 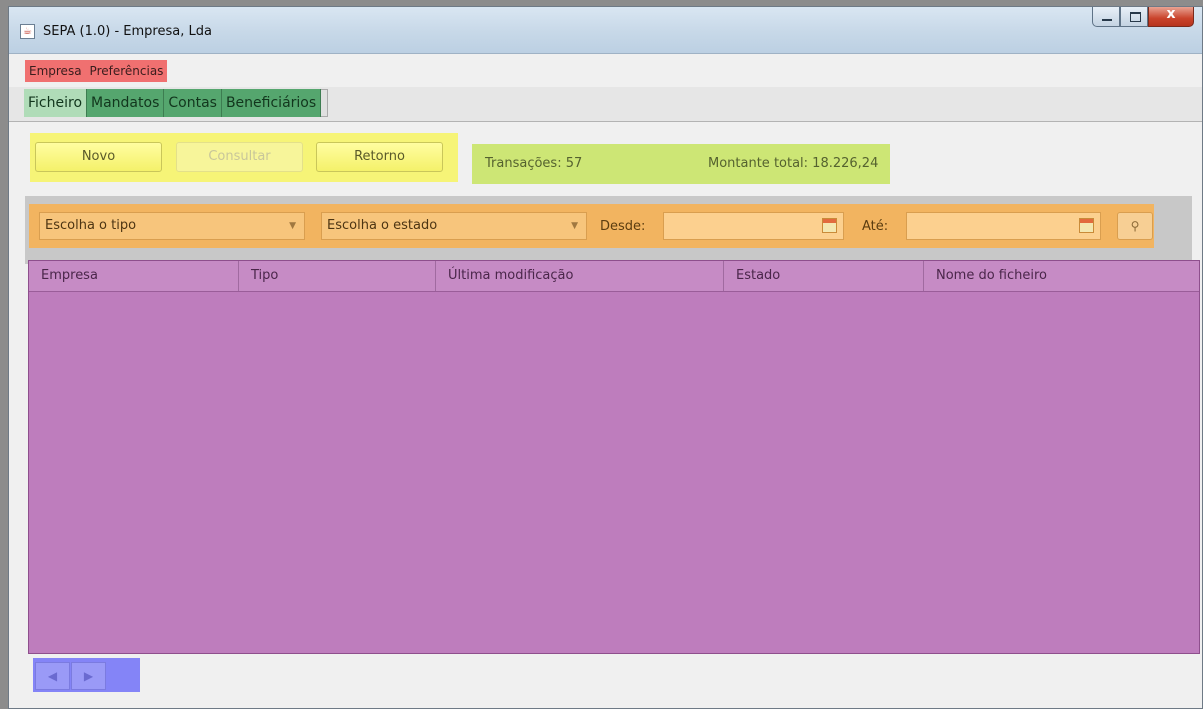 I want to click on menu-group: Empresa Preferências, so click(x=96, y=71).